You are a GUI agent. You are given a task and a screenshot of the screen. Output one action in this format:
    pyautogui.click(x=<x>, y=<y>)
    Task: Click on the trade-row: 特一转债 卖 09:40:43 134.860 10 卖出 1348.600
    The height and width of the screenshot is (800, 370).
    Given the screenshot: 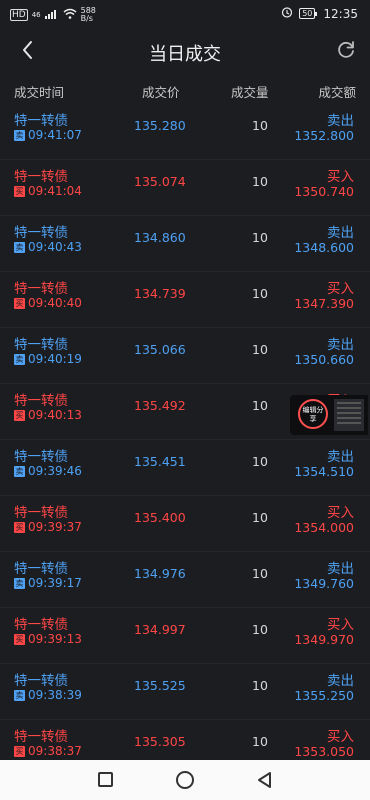 What is the action you would take?
    pyautogui.click(x=185, y=244)
    